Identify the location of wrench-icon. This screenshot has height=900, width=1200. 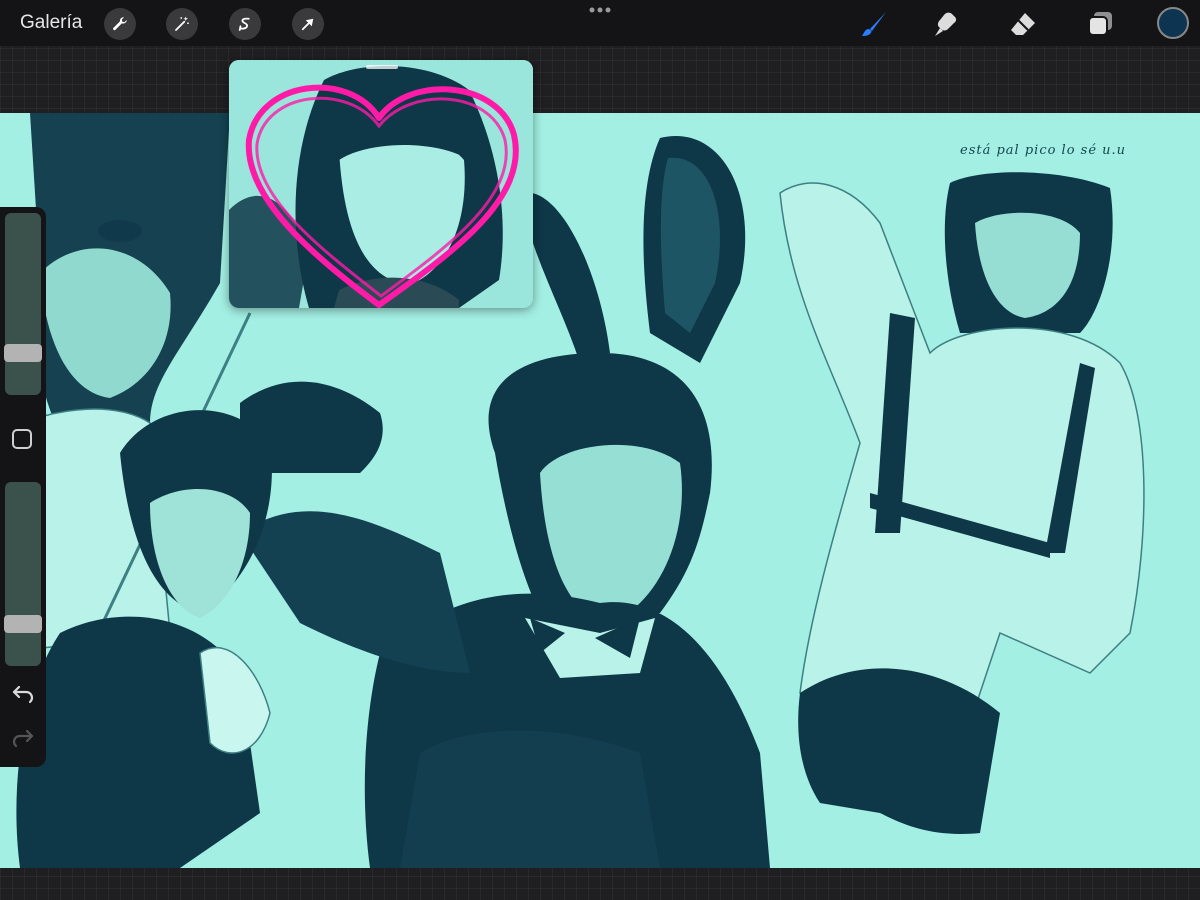
(120, 24).